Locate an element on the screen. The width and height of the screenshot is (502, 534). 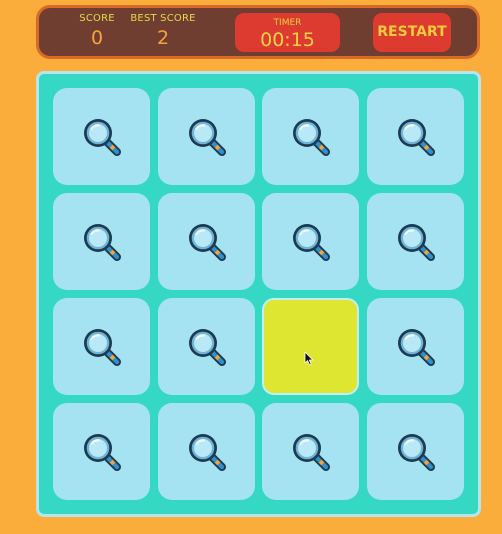
mouse-pointer-icon is located at coordinates (309, 358).